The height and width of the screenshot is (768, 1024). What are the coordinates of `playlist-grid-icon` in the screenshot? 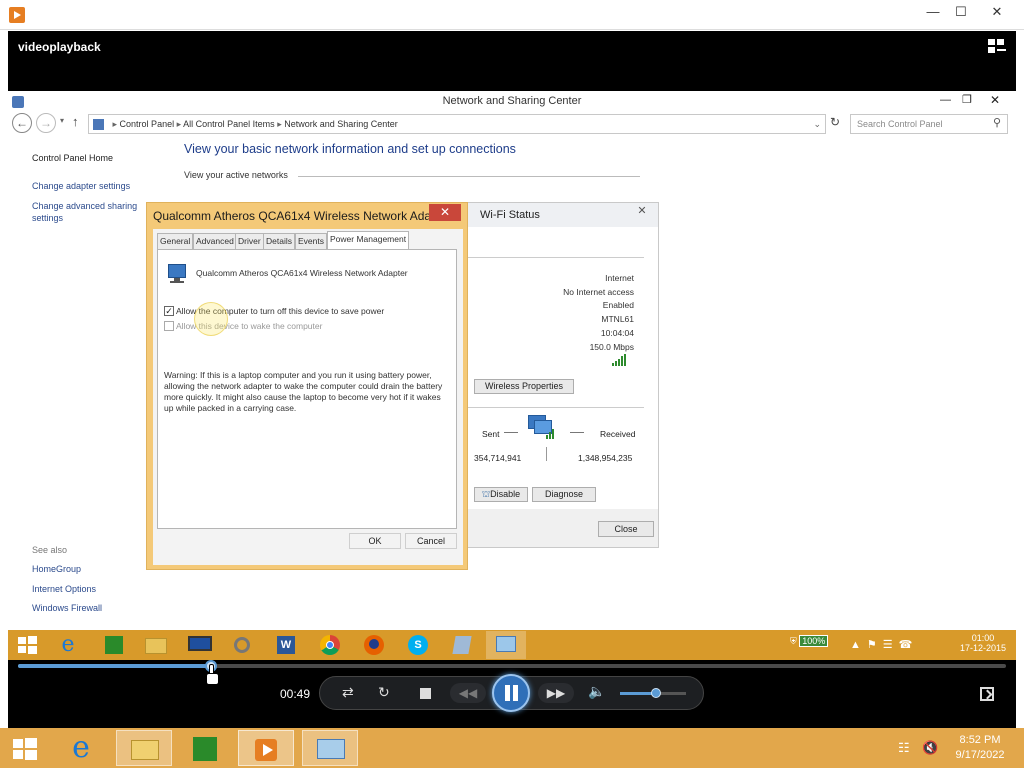 It's located at (997, 47).